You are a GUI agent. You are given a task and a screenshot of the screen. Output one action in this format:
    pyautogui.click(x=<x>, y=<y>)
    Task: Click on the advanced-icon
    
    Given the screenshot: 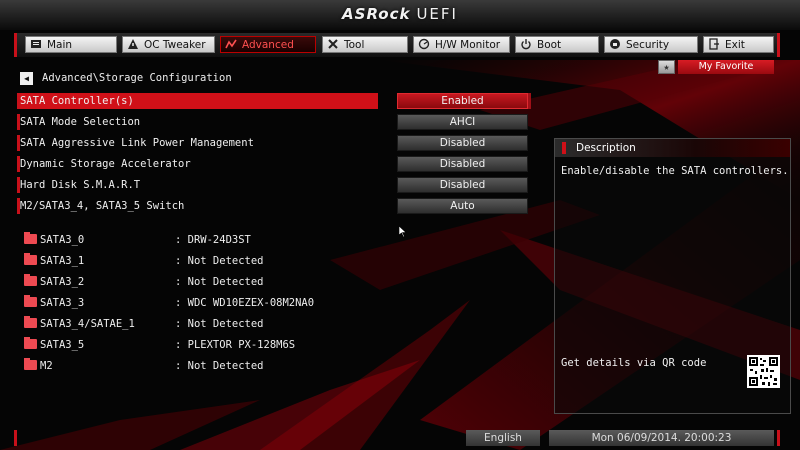 What is the action you would take?
    pyautogui.click(x=231, y=44)
    